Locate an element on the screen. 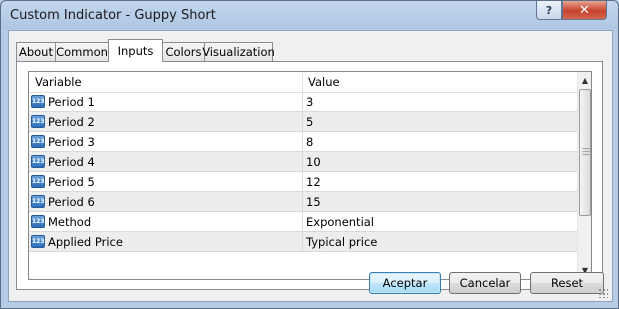 This screenshot has width=619, height=309. variable-name: Period 2 is located at coordinates (71, 122).